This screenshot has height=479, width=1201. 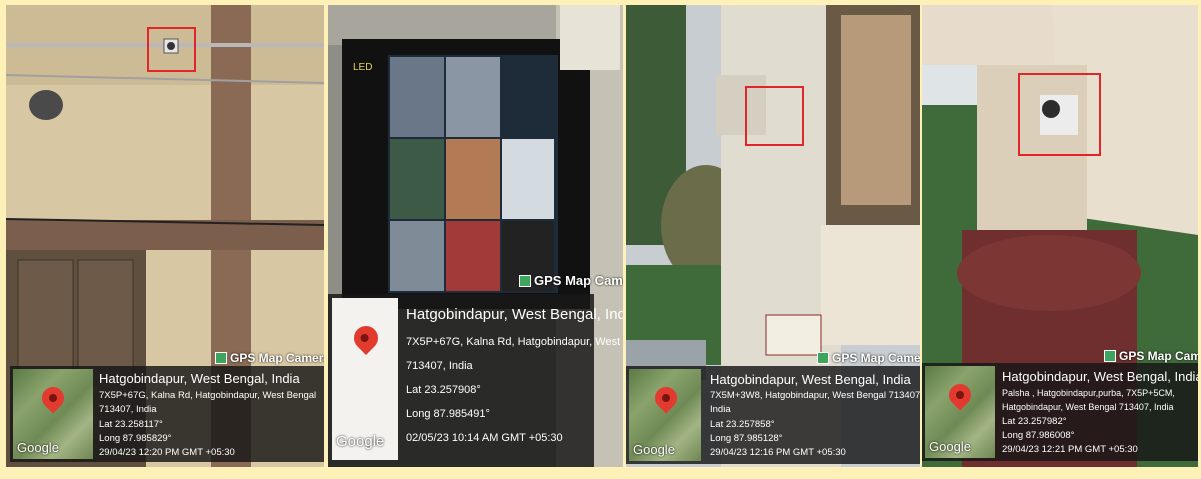 I want to click on longitude: Long 87.985829°, so click(x=135, y=438).